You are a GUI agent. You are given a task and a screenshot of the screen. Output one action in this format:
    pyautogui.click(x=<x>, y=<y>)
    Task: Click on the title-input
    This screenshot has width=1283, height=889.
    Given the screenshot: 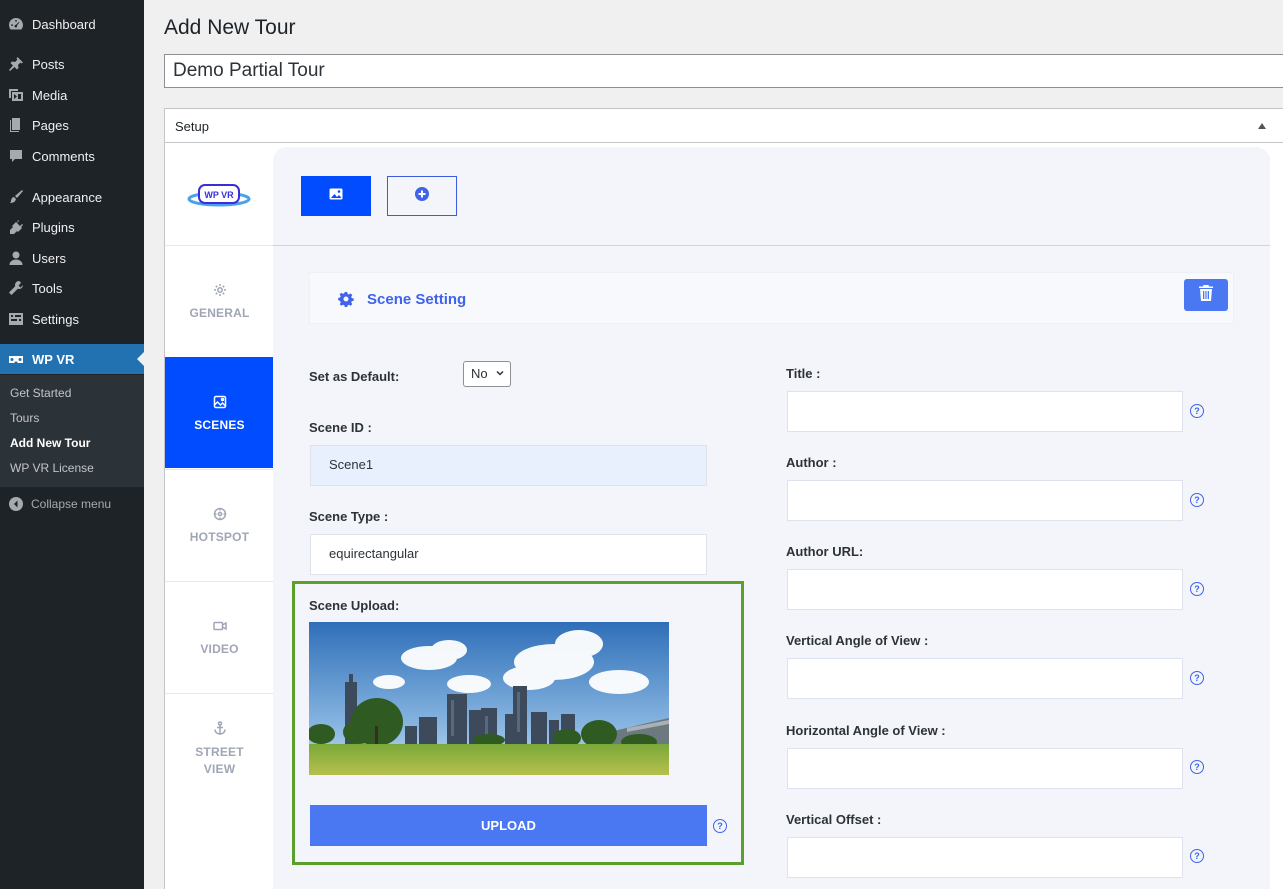 What is the action you would take?
    pyautogui.click(x=985, y=411)
    